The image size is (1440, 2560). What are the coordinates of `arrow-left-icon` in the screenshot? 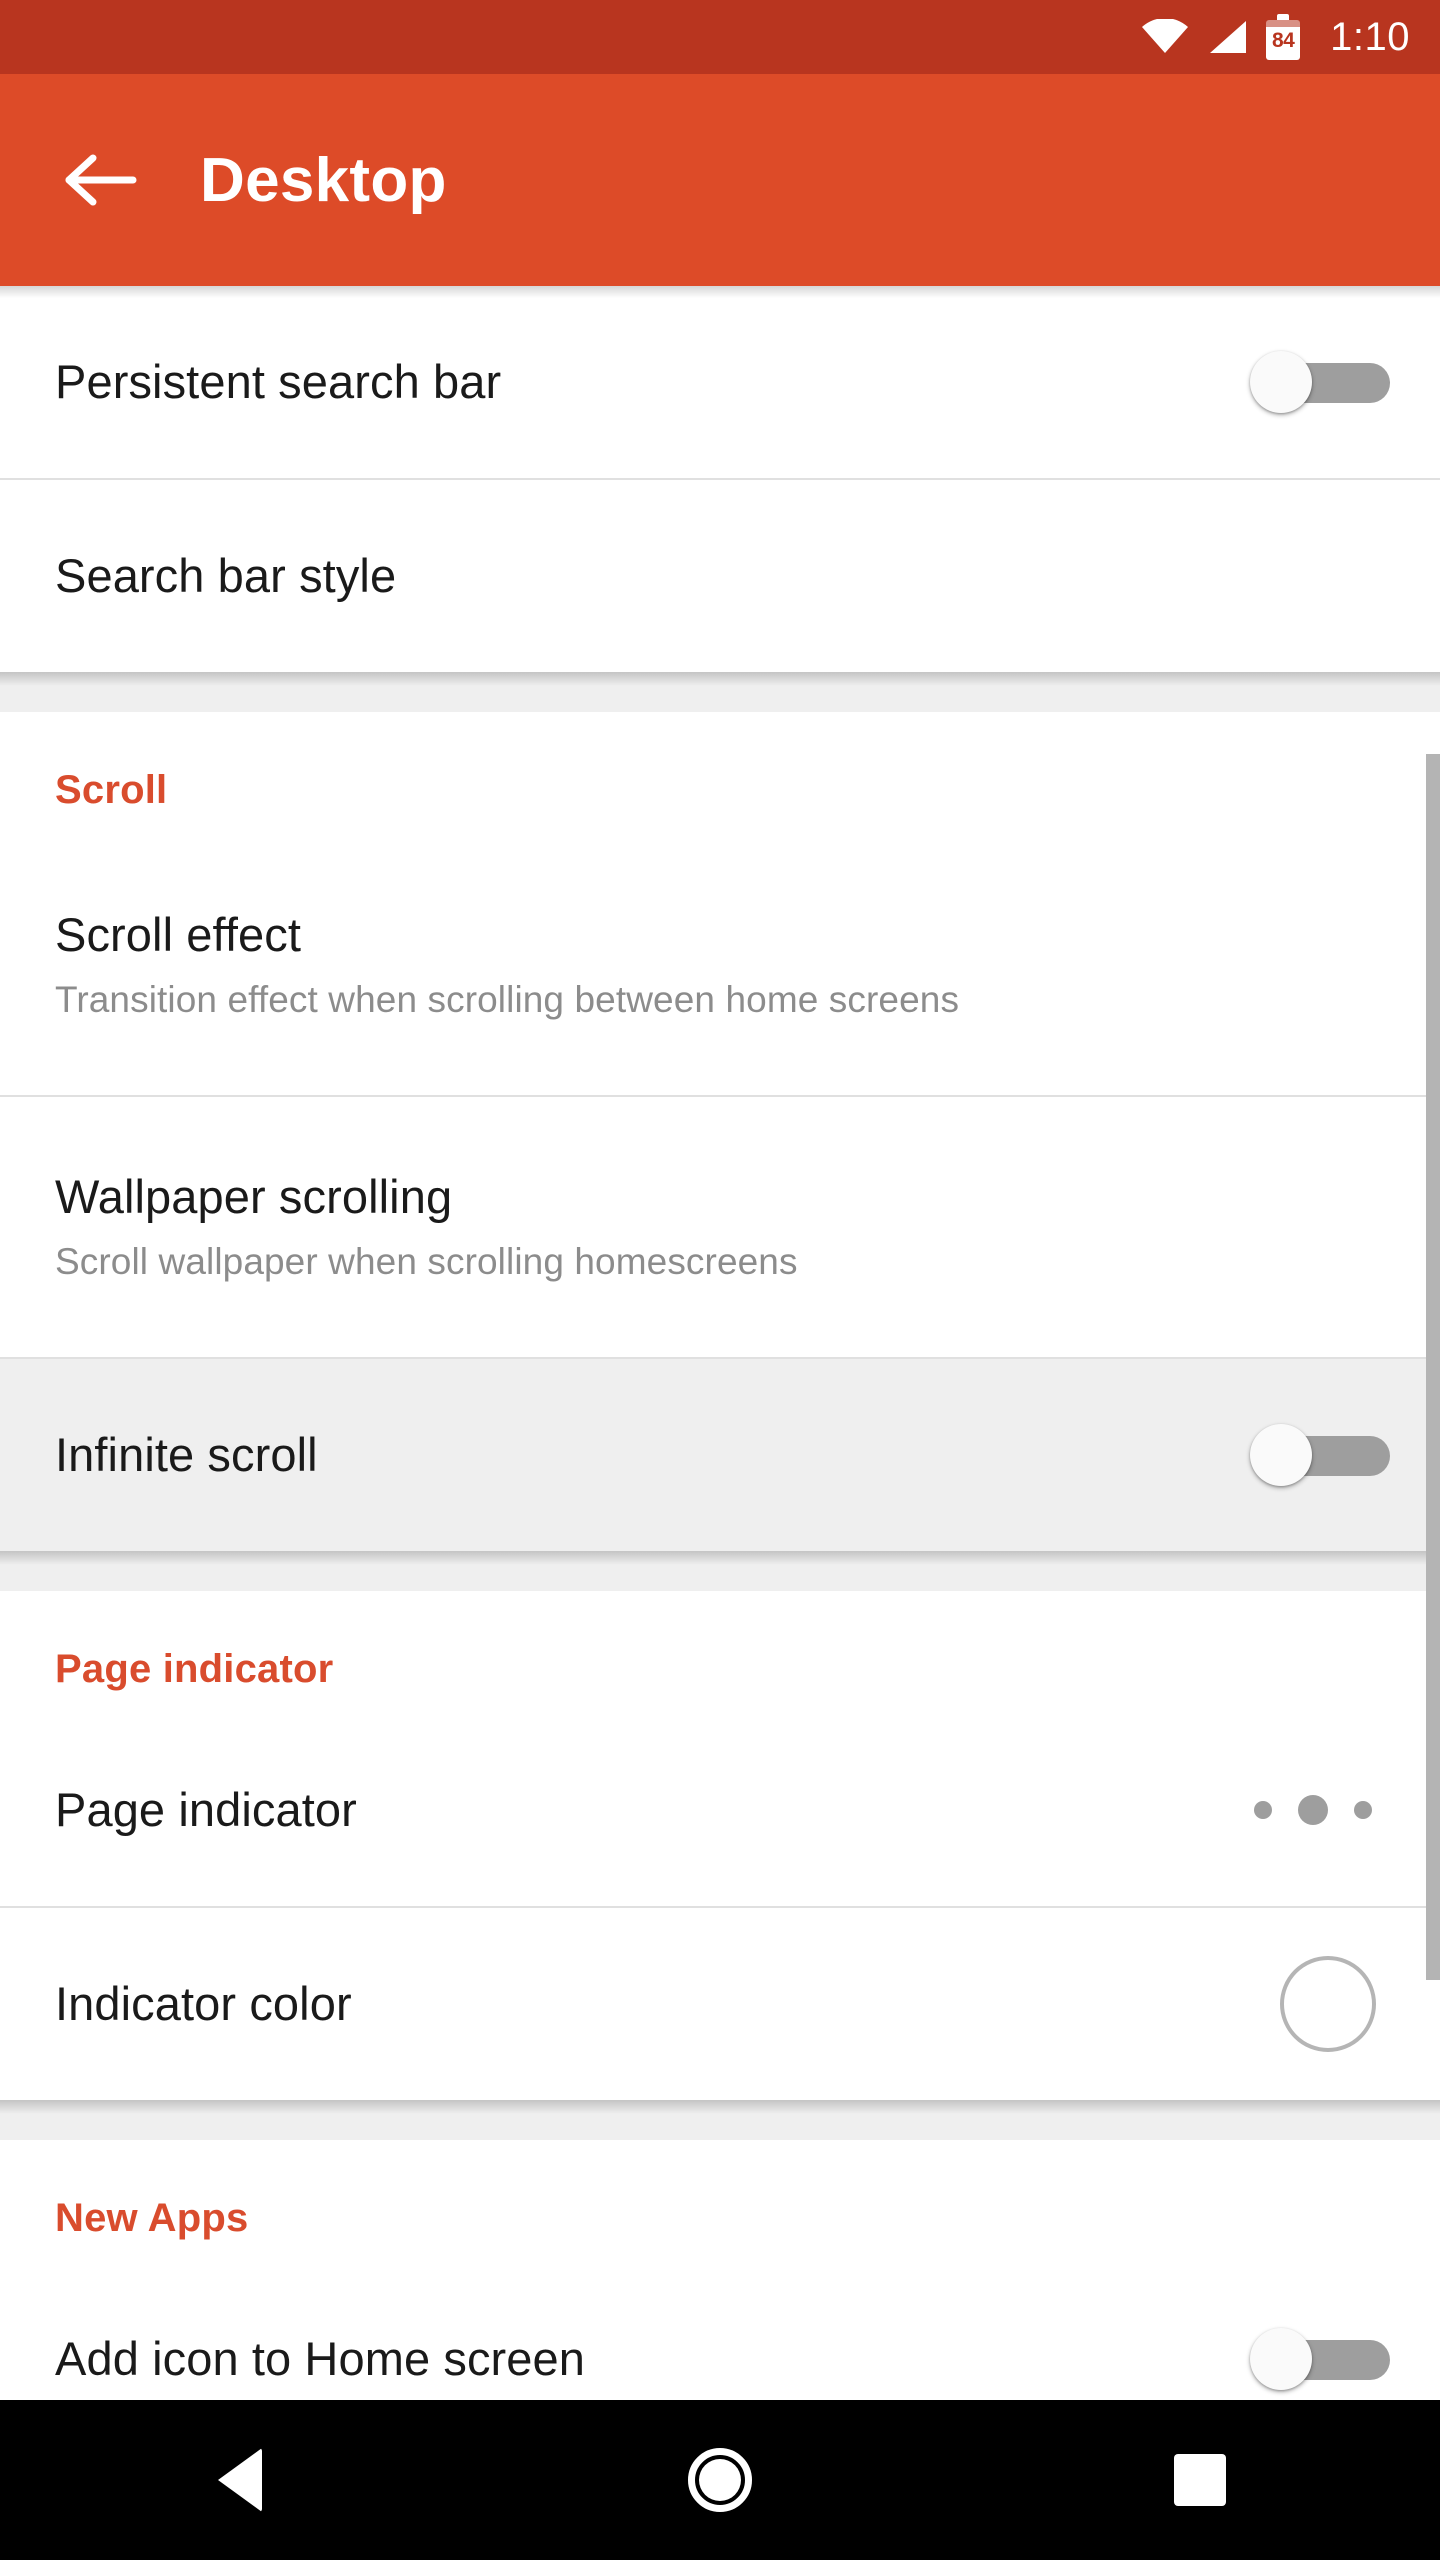 It's located at (100, 180).